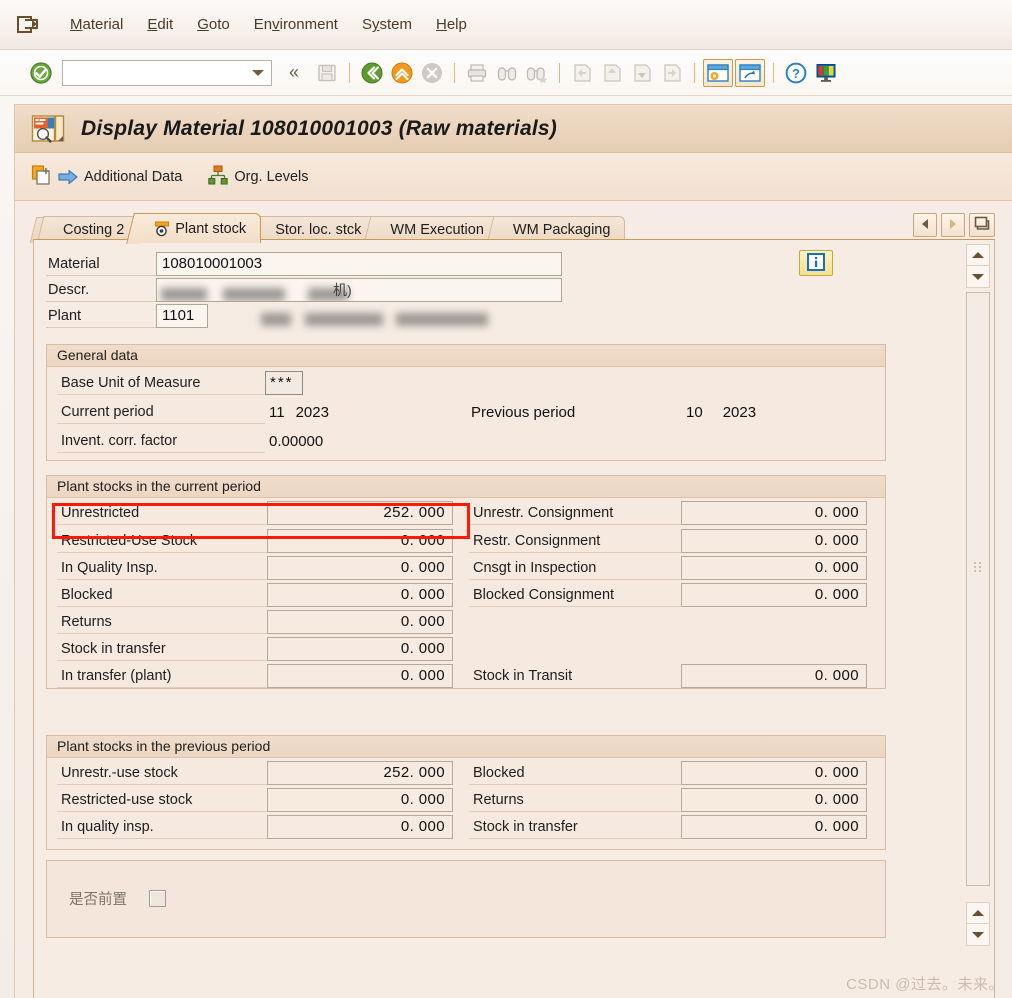 The height and width of the screenshot is (998, 1012). I want to click on prev-blocked-input: 0. 000, so click(774, 773).